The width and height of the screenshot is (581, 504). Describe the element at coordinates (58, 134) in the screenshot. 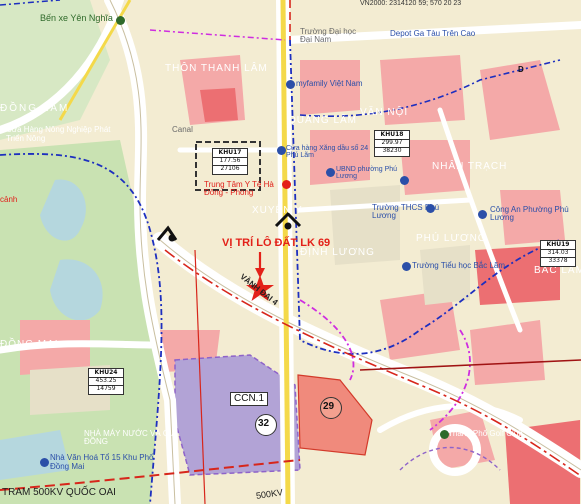

I see `label-cua-hang-nong-nghiep: Cửa Hàng Nông Nghiệp Phát Triển Nông` at that location.